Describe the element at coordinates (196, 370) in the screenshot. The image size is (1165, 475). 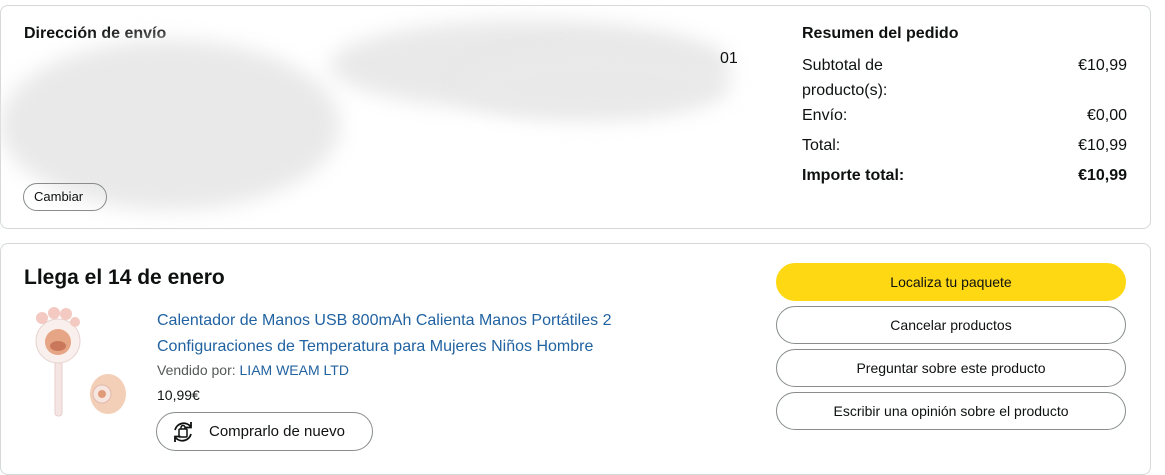
I see `seller-prefix: Vendido por:` at that location.